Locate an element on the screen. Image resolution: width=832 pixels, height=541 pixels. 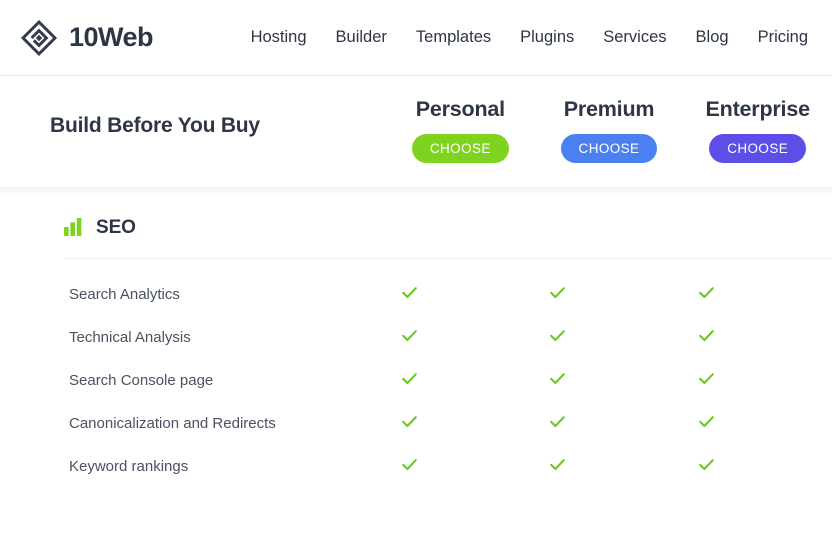
table-row: Canonicalization and Redirects is located at coordinates (448, 423).